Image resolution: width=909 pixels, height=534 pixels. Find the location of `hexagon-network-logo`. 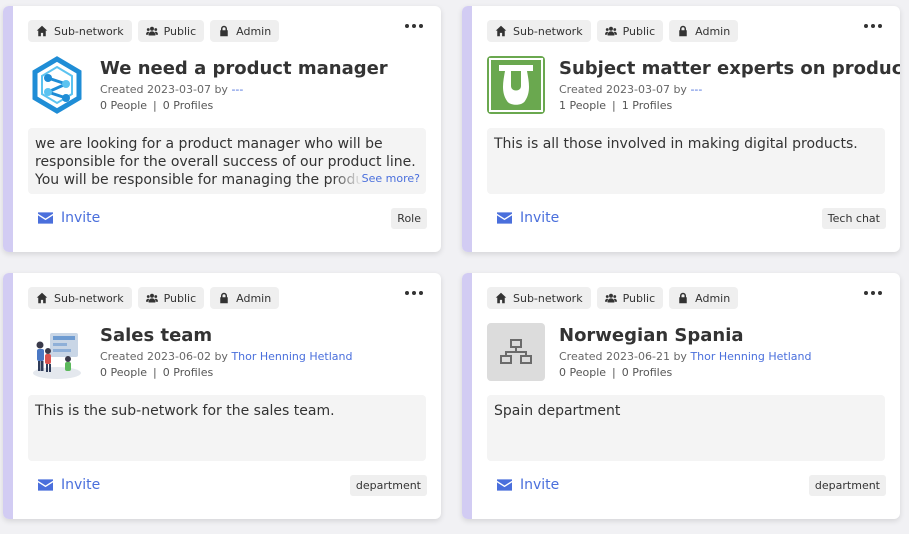

hexagon-network-logo is located at coordinates (57, 85).